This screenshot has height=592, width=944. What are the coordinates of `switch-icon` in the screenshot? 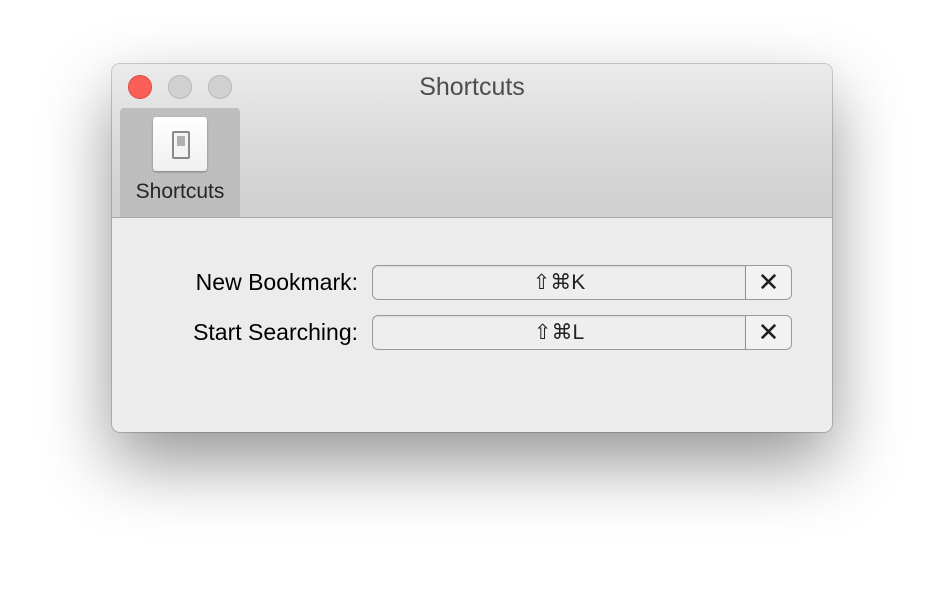 It's located at (180, 144).